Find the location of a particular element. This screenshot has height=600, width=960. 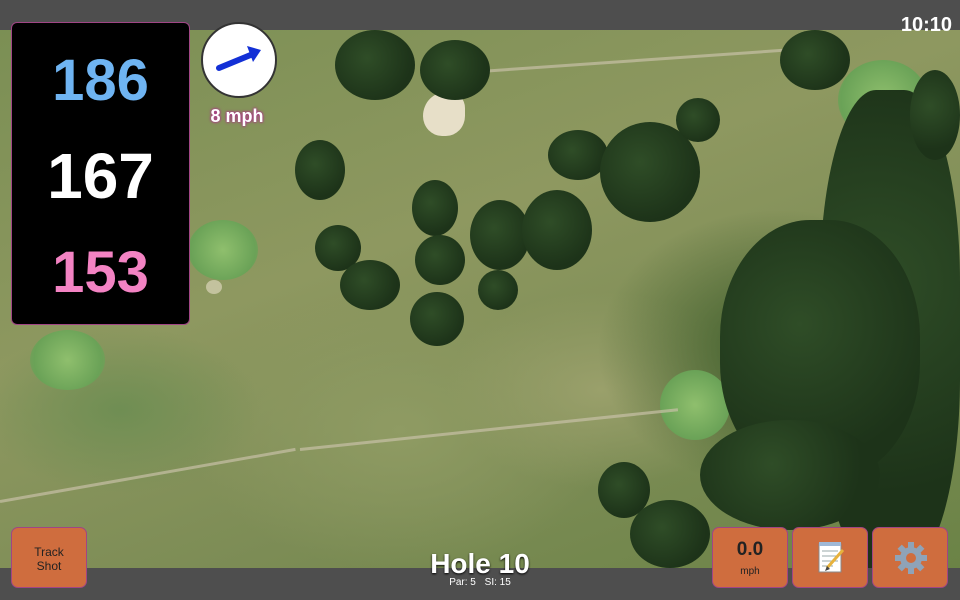

wind-arrow-icon is located at coordinates (238, 58).